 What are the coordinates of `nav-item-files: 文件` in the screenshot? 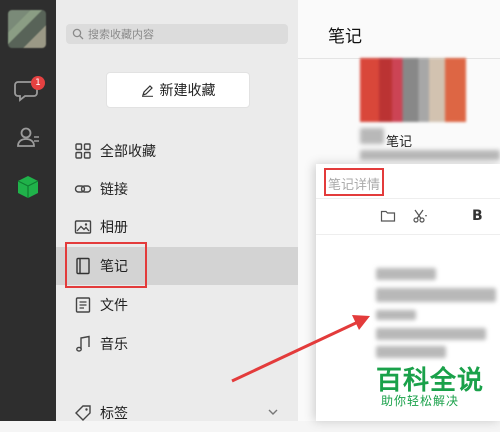 It's located at (177, 305).